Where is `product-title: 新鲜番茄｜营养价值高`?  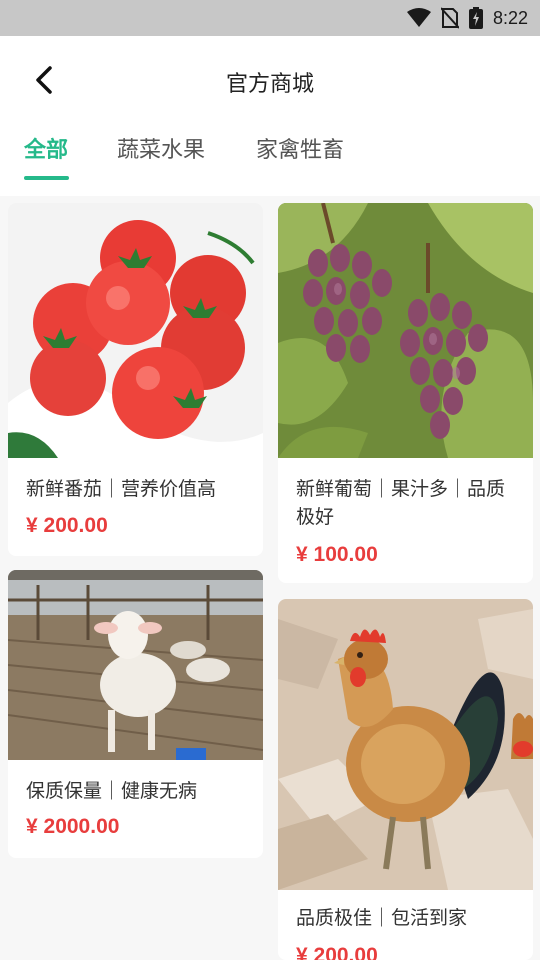 product-title: 新鲜番茄｜营养价值高 is located at coordinates (121, 489).